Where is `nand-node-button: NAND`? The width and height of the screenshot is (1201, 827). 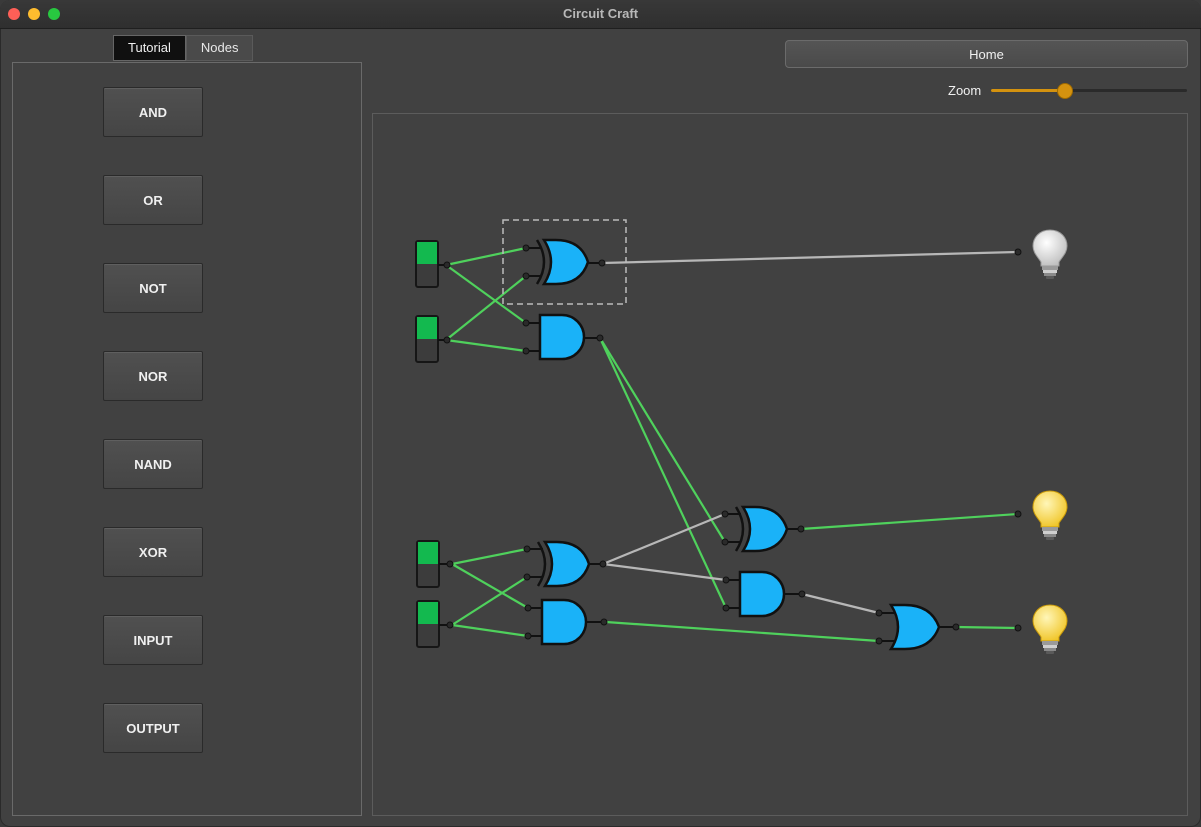 nand-node-button: NAND is located at coordinates (153, 464).